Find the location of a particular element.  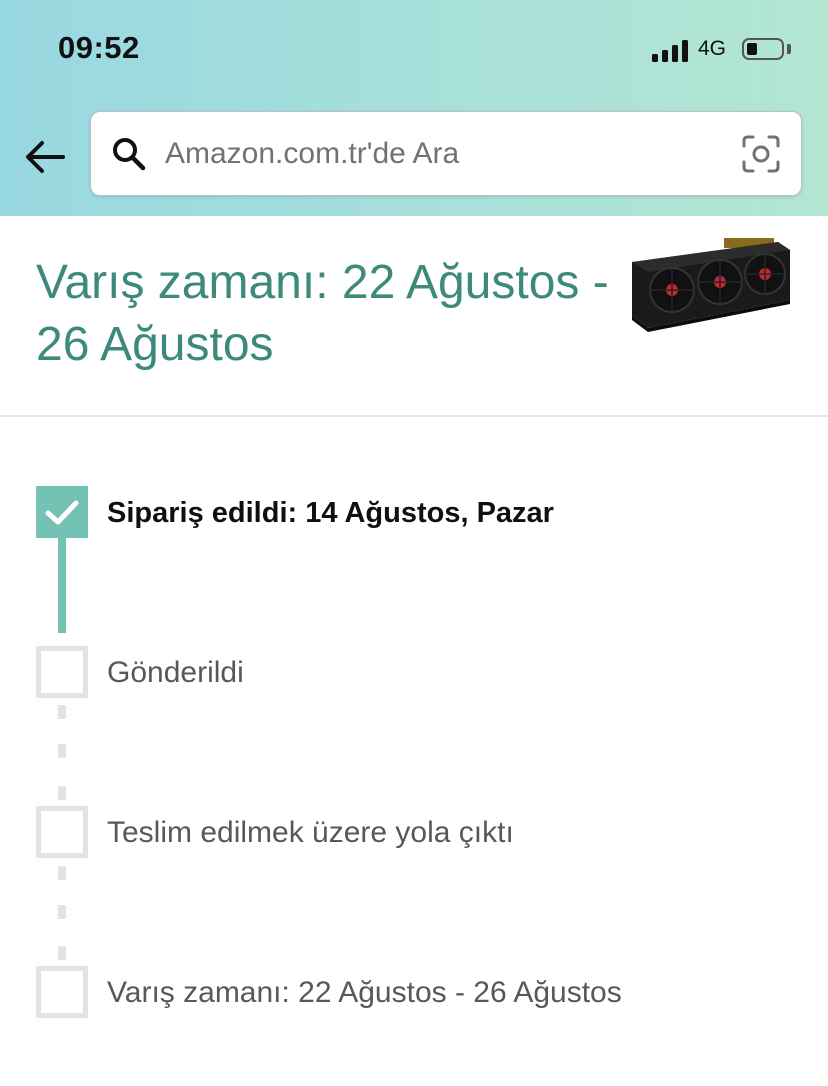

step-label-arrival: Varış zamanı: 22 Ağustos - 26 Ağustos is located at coordinates (364, 992).